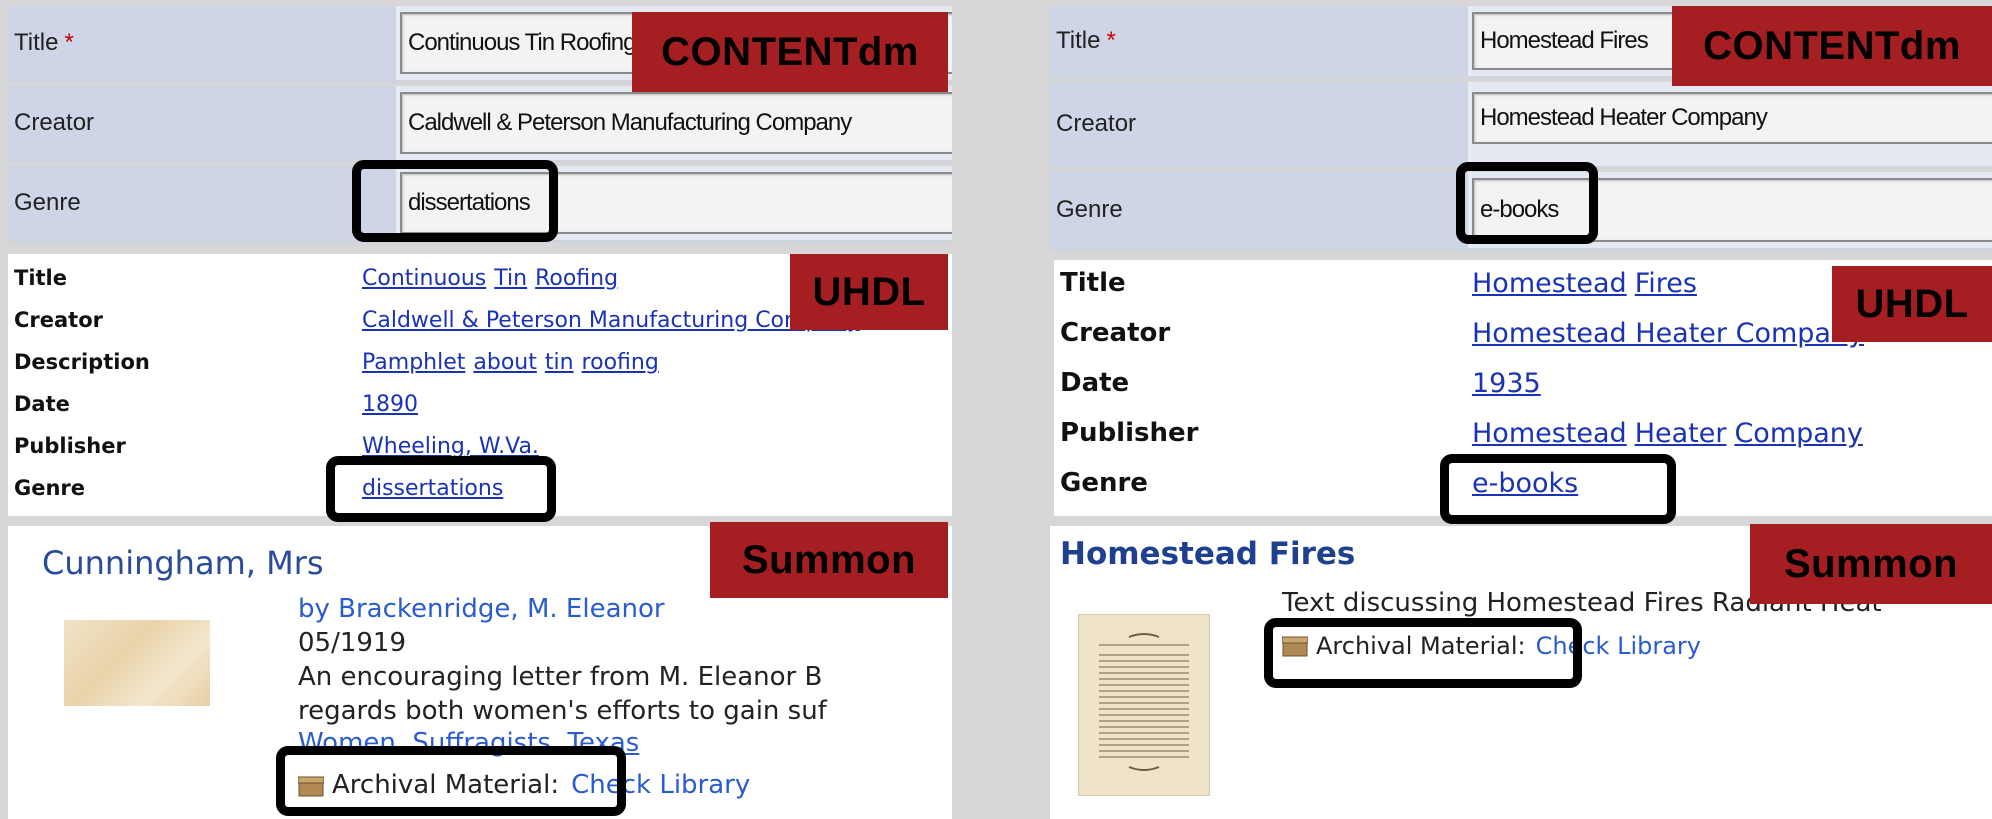  I want to click on uhdl-publisher-value: Wheeling, W.Va., so click(454, 446).